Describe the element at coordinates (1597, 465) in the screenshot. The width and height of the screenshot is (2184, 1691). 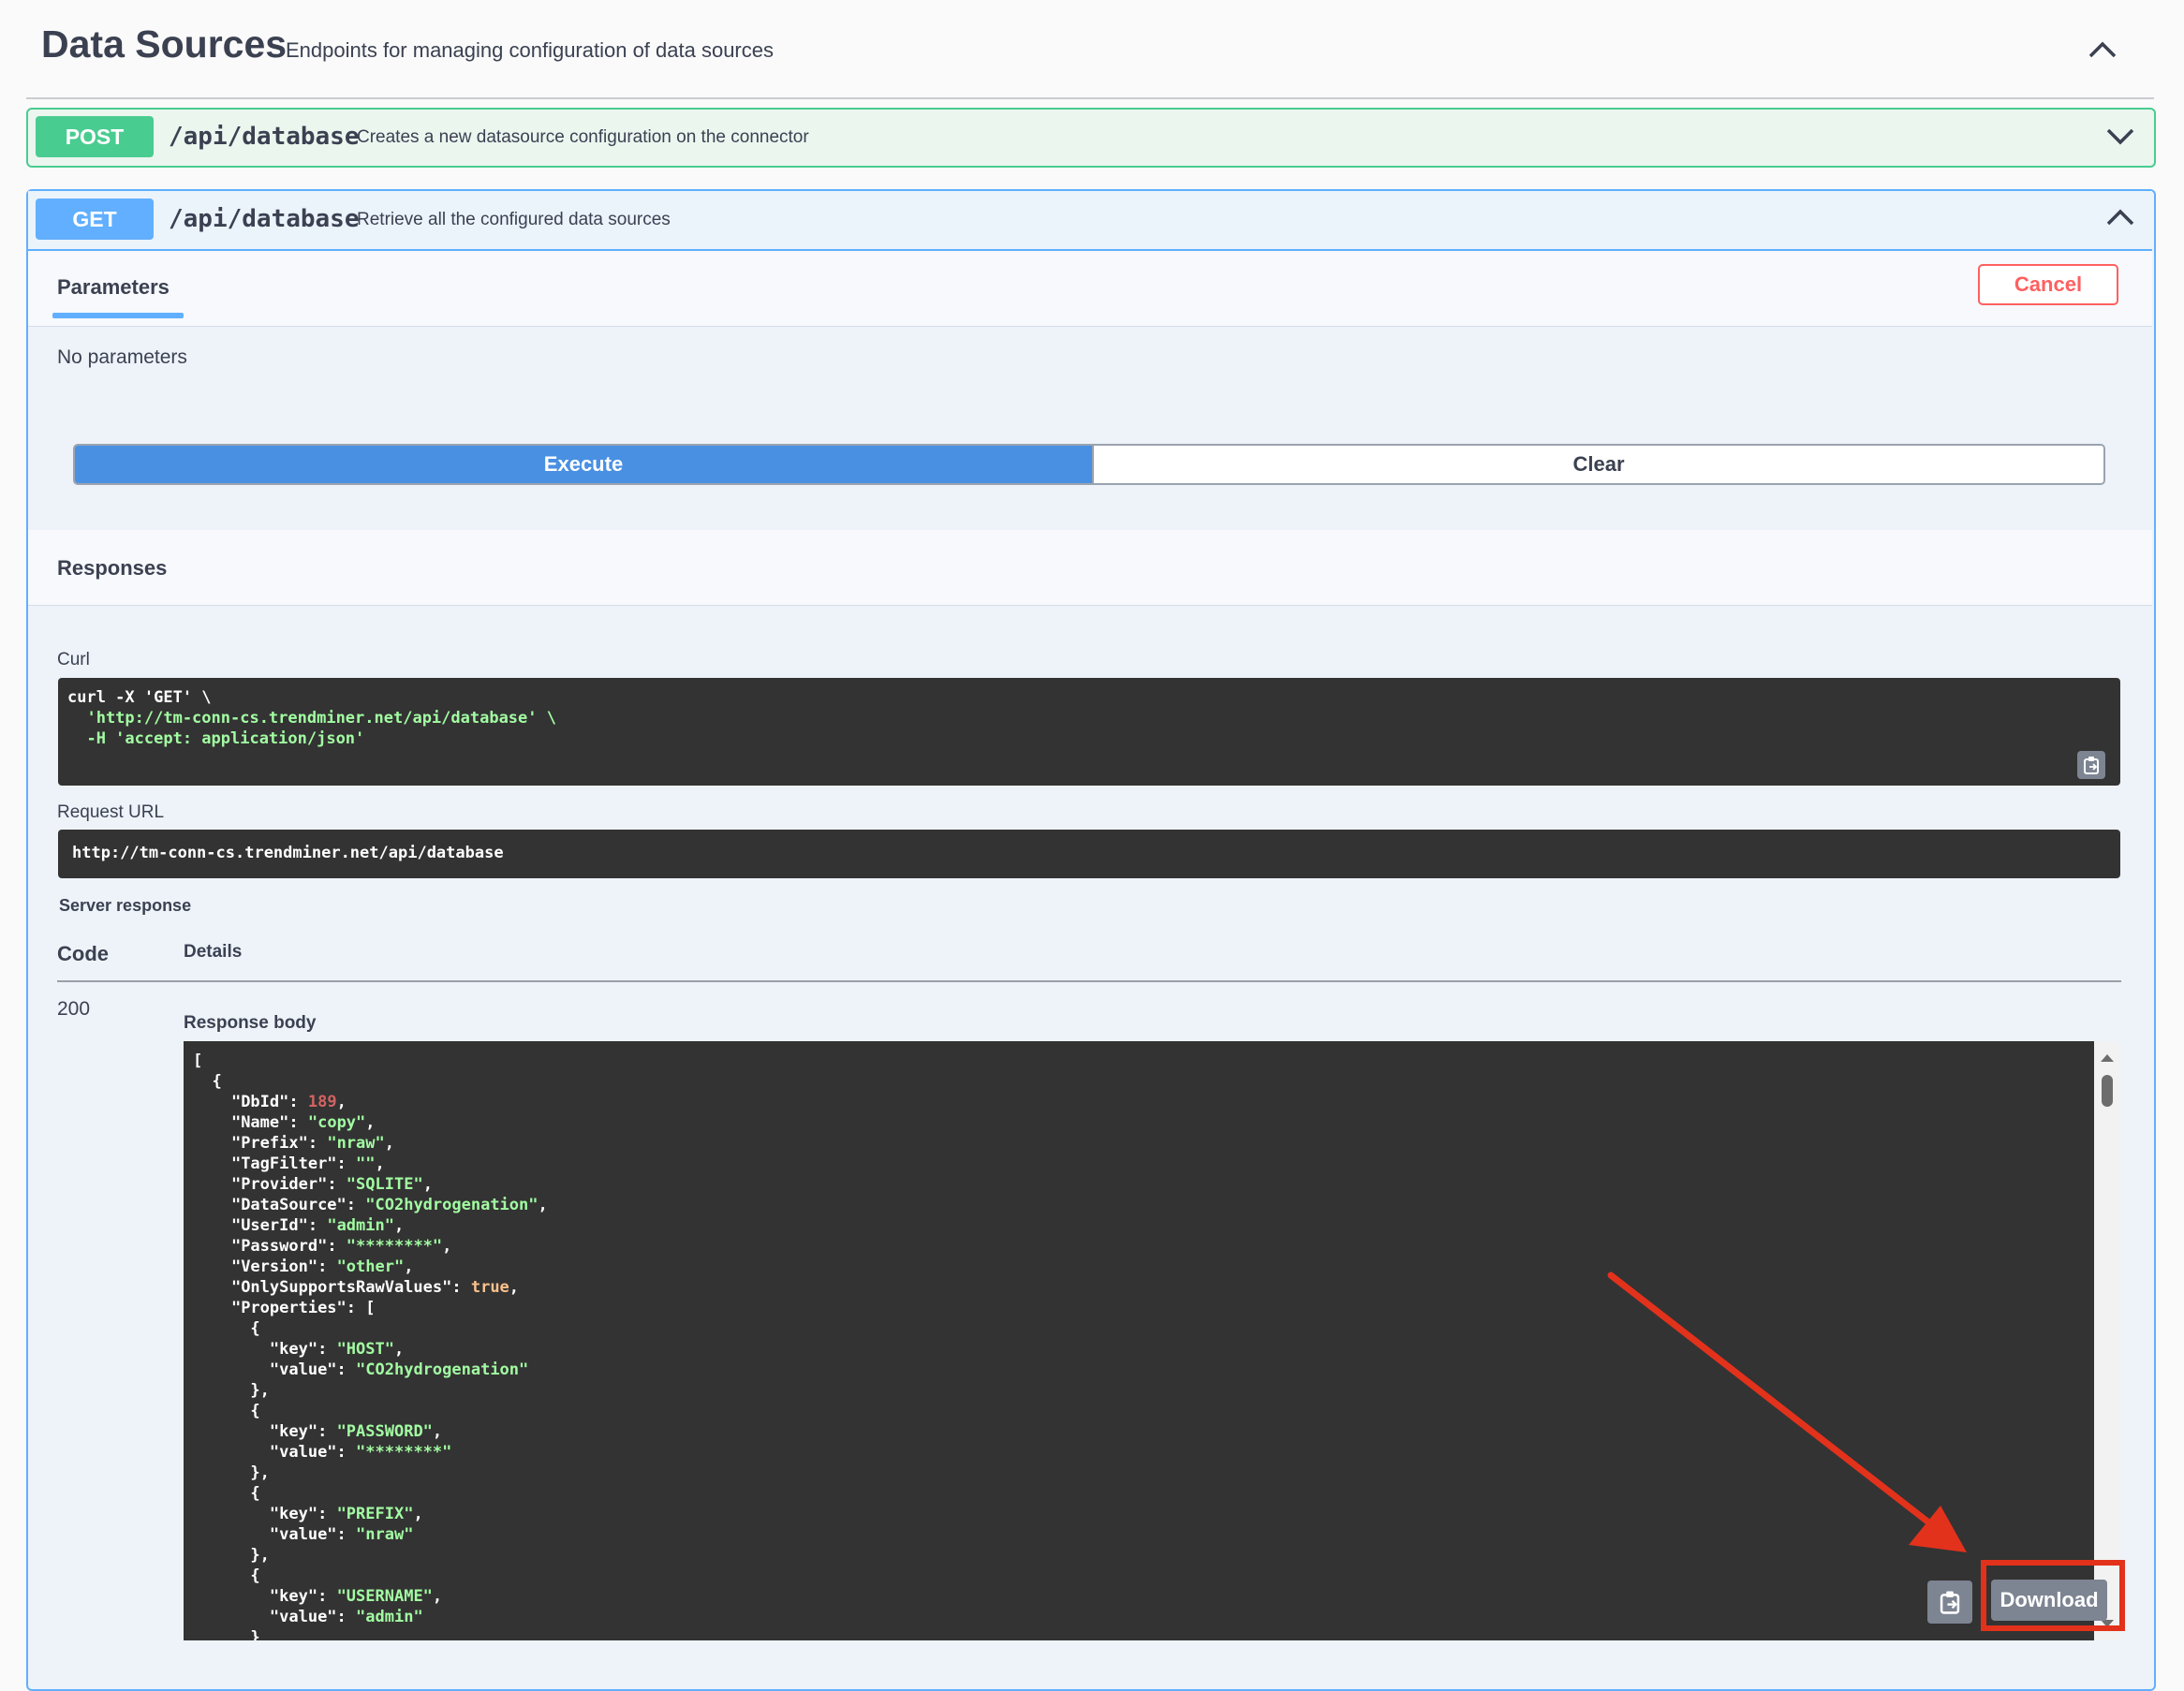
I see `clear-button: Clear` at that location.